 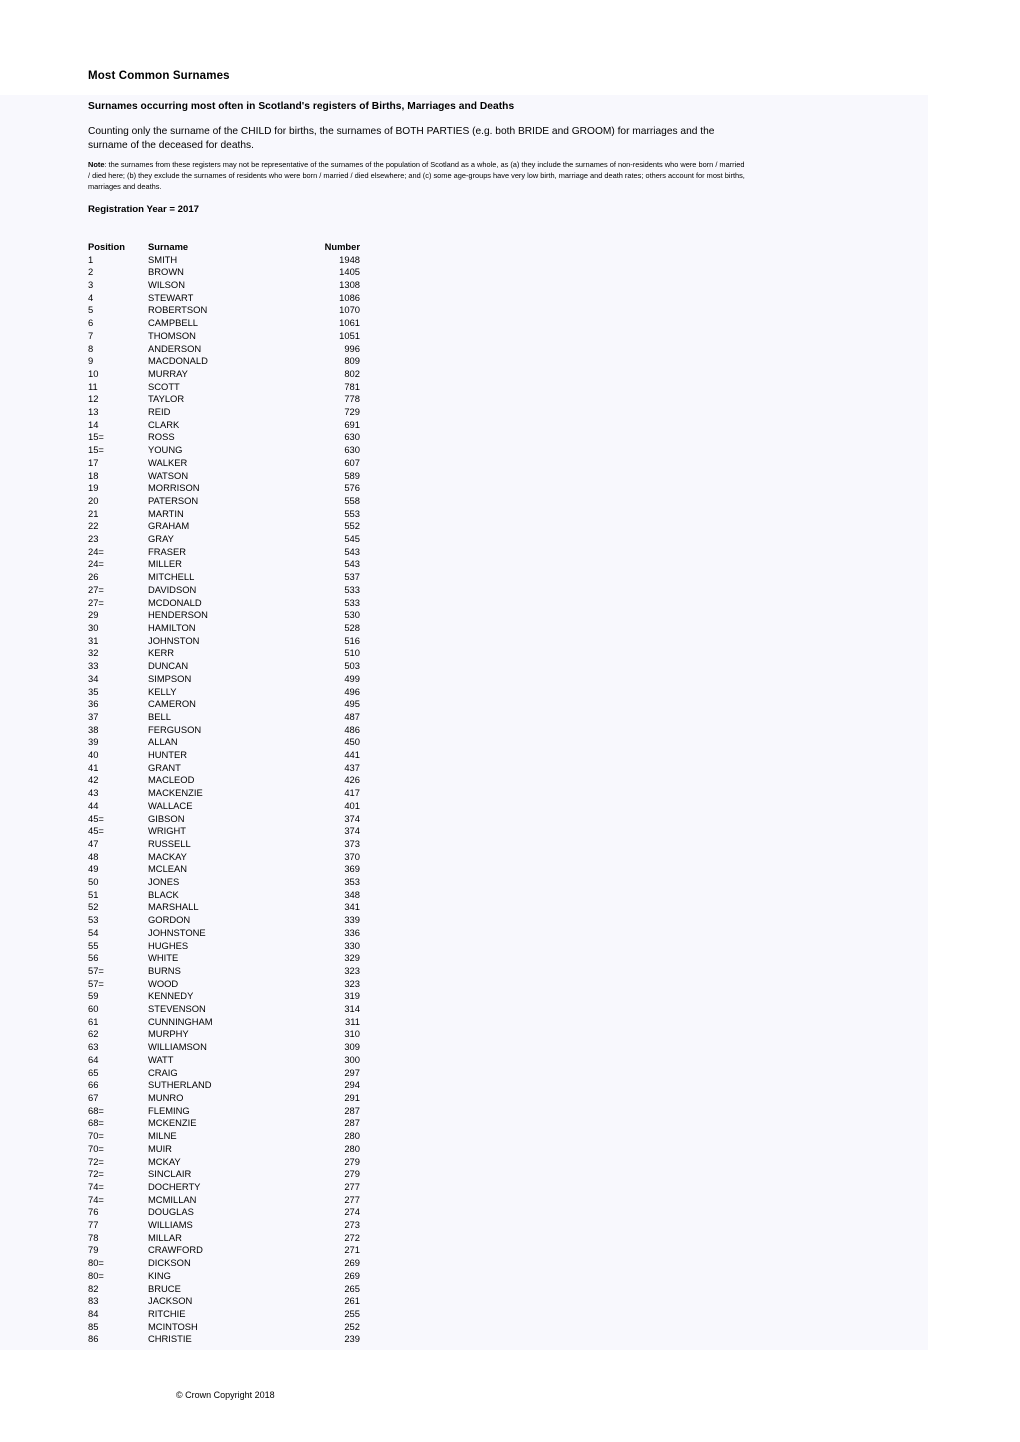 I want to click on cell-number: 499, so click(x=352, y=678).